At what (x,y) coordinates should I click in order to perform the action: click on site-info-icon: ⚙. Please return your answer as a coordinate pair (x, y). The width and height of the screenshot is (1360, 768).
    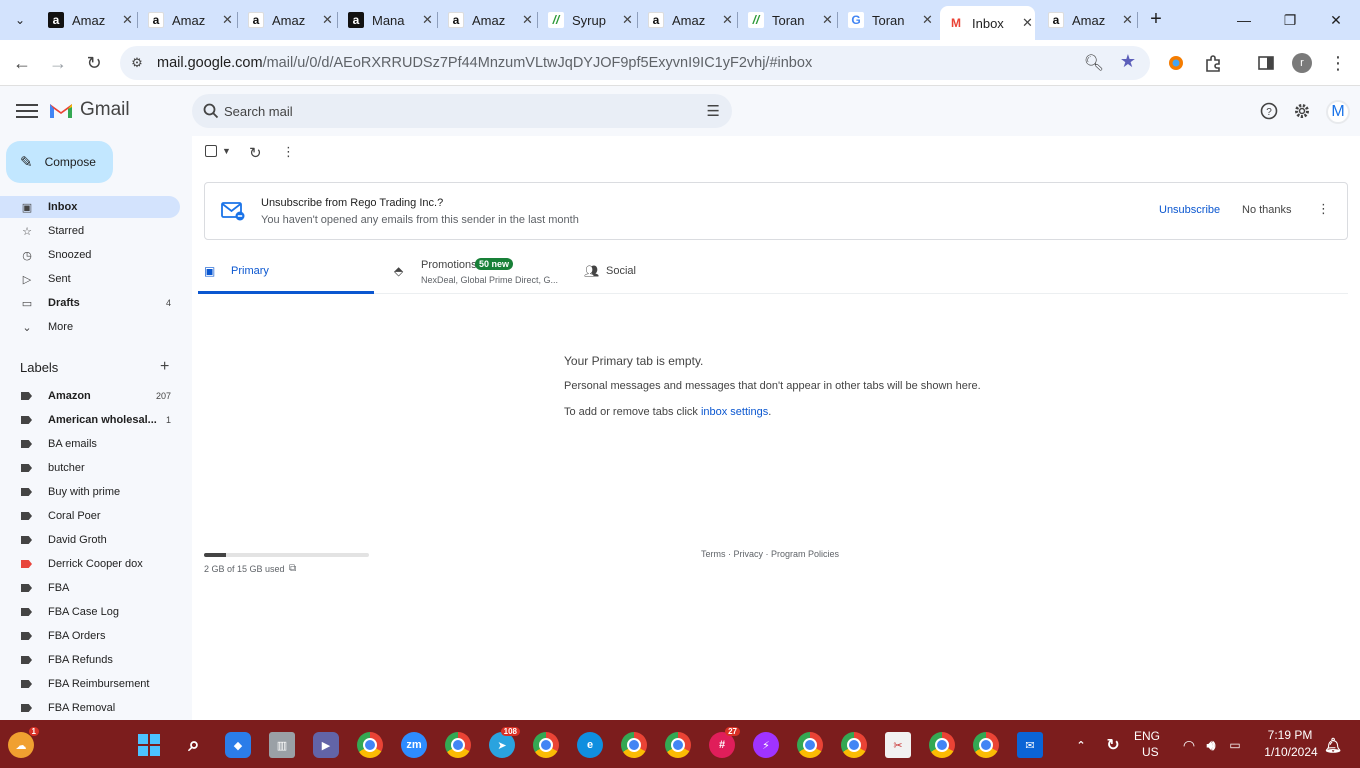
    Looking at the image, I should click on (137, 63).